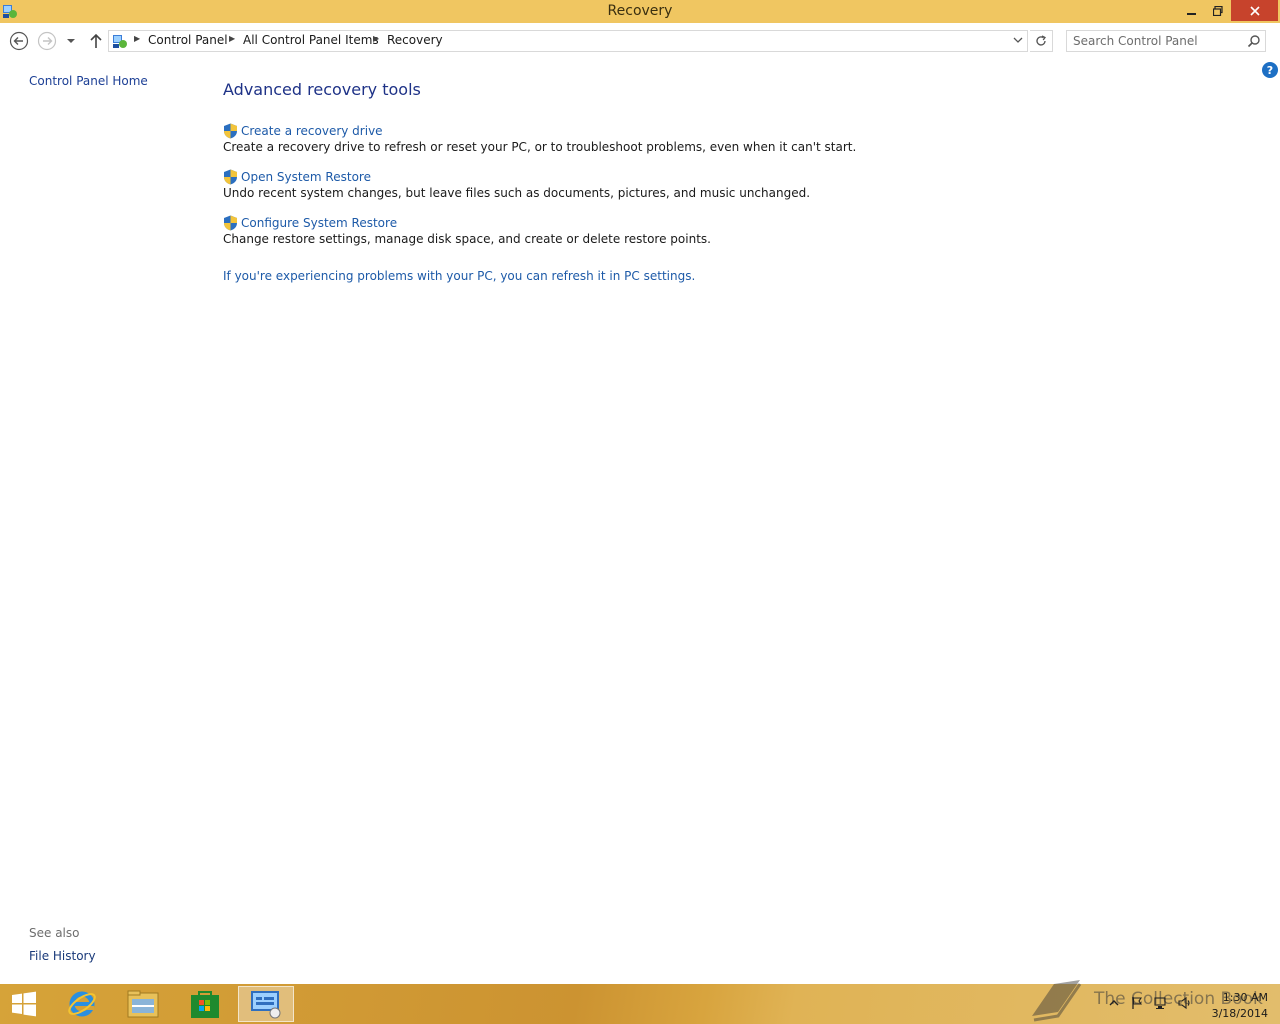  I want to click on action-center-flag-icon, so click(1137, 1003).